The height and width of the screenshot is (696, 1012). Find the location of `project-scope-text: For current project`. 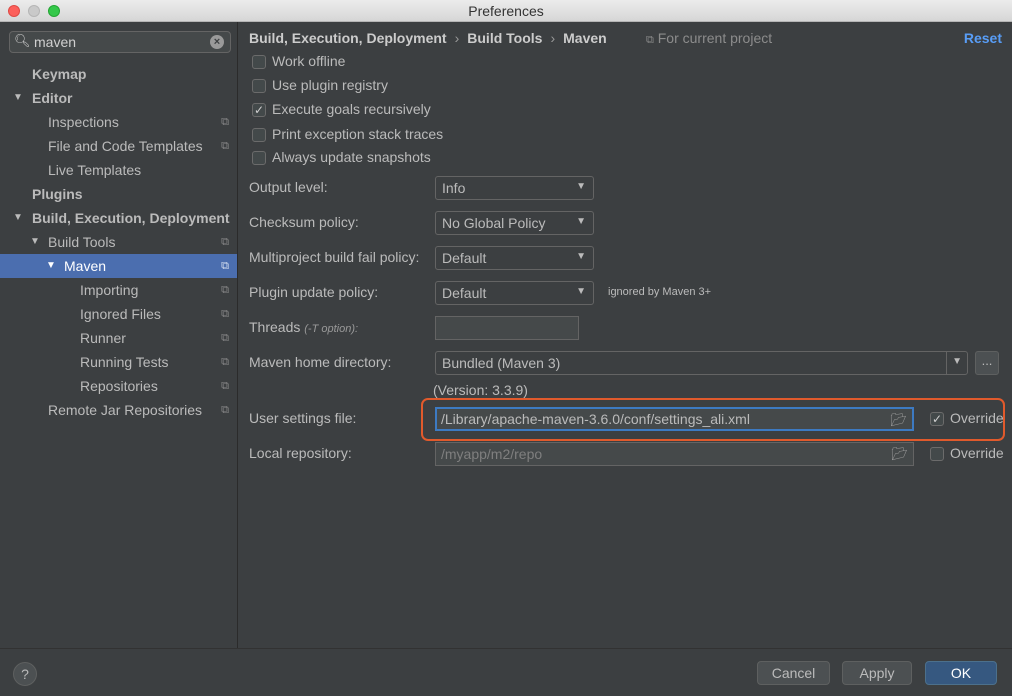

project-scope-text: For current project is located at coordinates (715, 38).